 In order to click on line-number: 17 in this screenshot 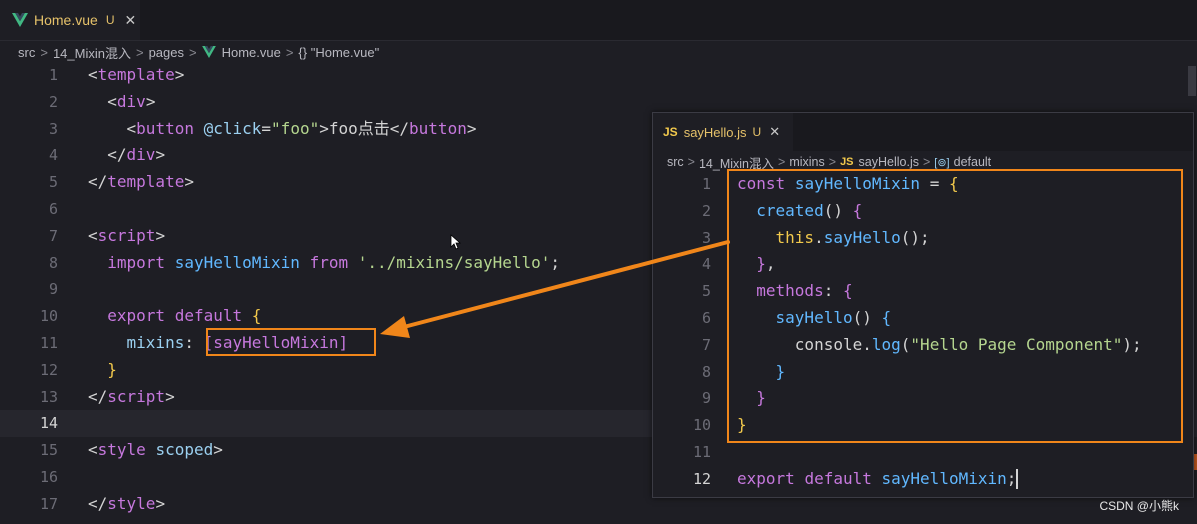, I will do `click(48, 503)`.